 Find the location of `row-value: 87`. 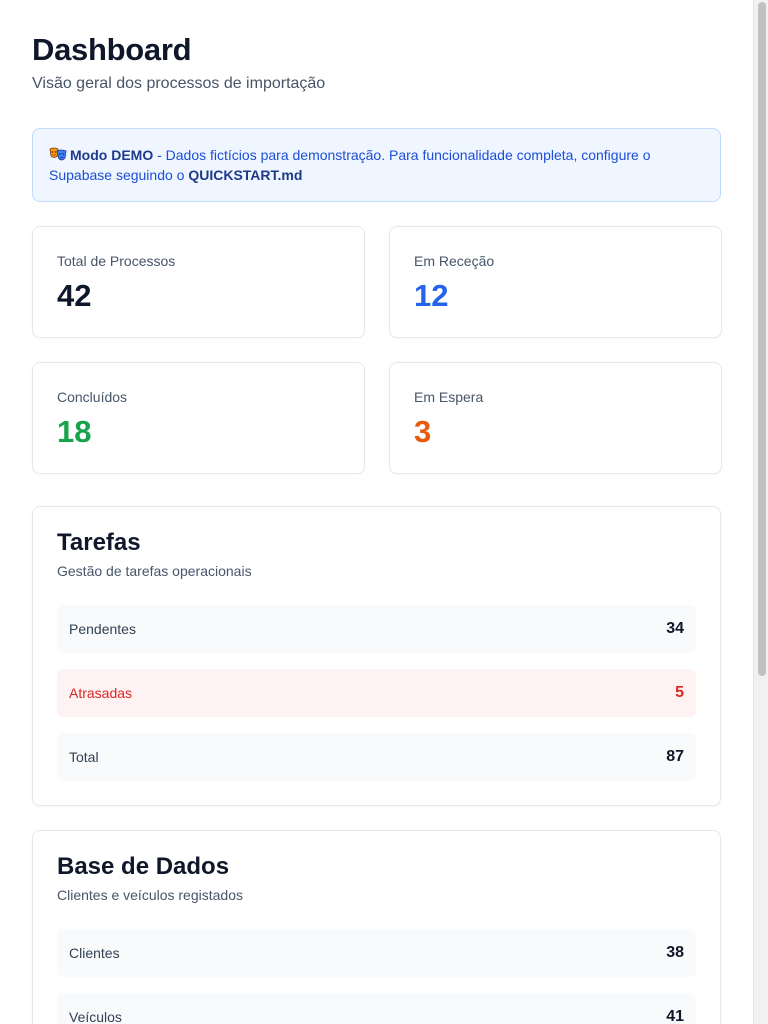

row-value: 87 is located at coordinates (675, 756).